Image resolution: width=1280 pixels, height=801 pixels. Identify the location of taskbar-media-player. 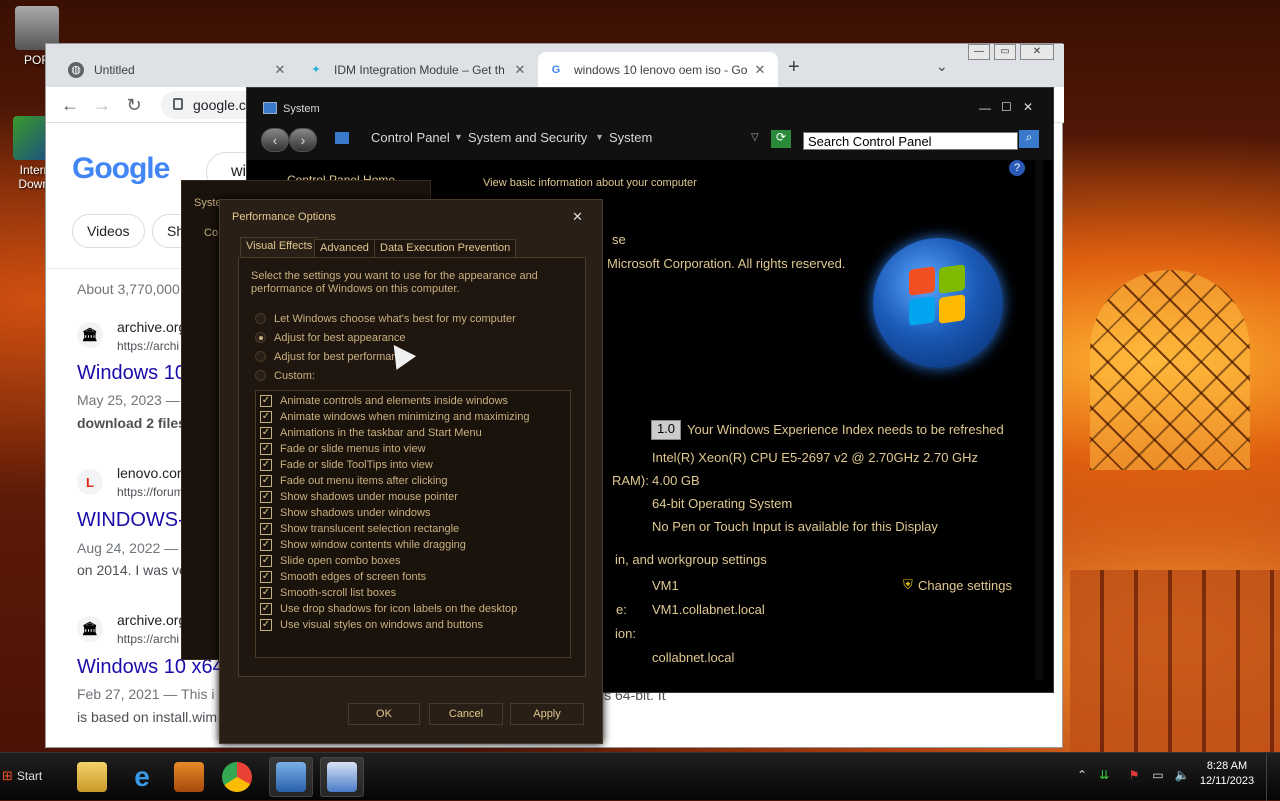
(189, 777).